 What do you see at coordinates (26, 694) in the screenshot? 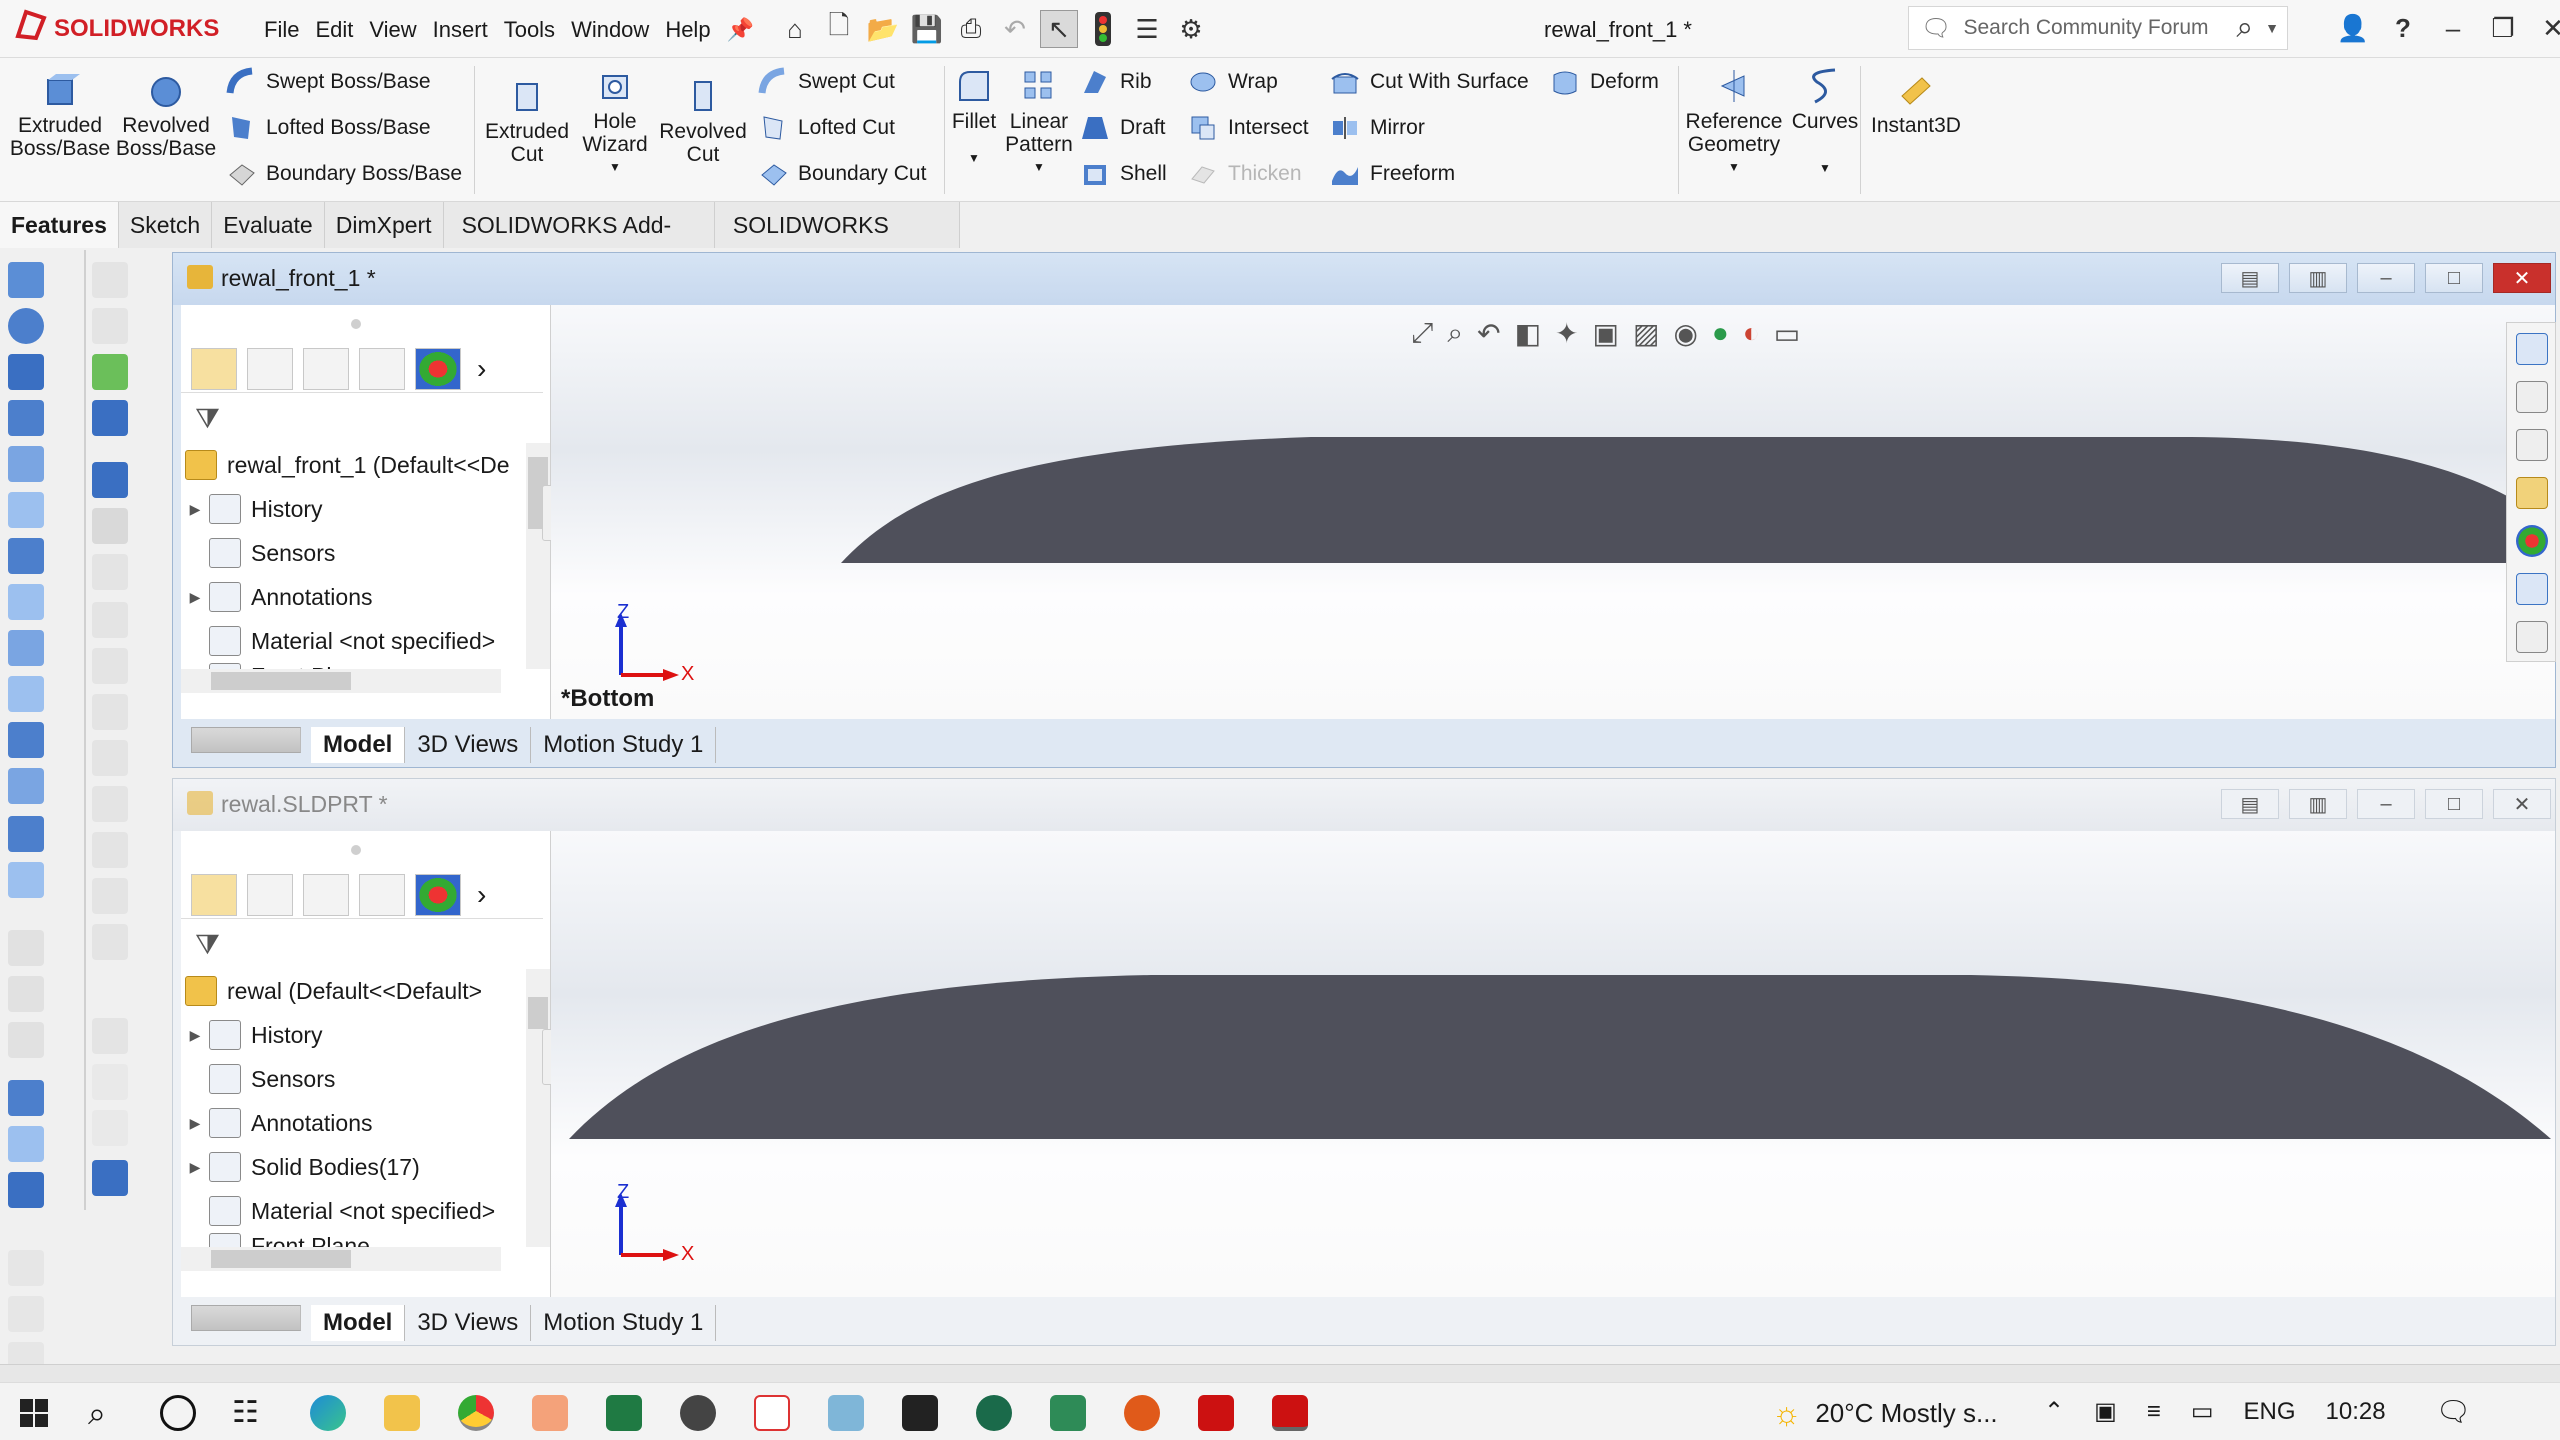
I see `intersect-icon` at bounding box center [26, 694].